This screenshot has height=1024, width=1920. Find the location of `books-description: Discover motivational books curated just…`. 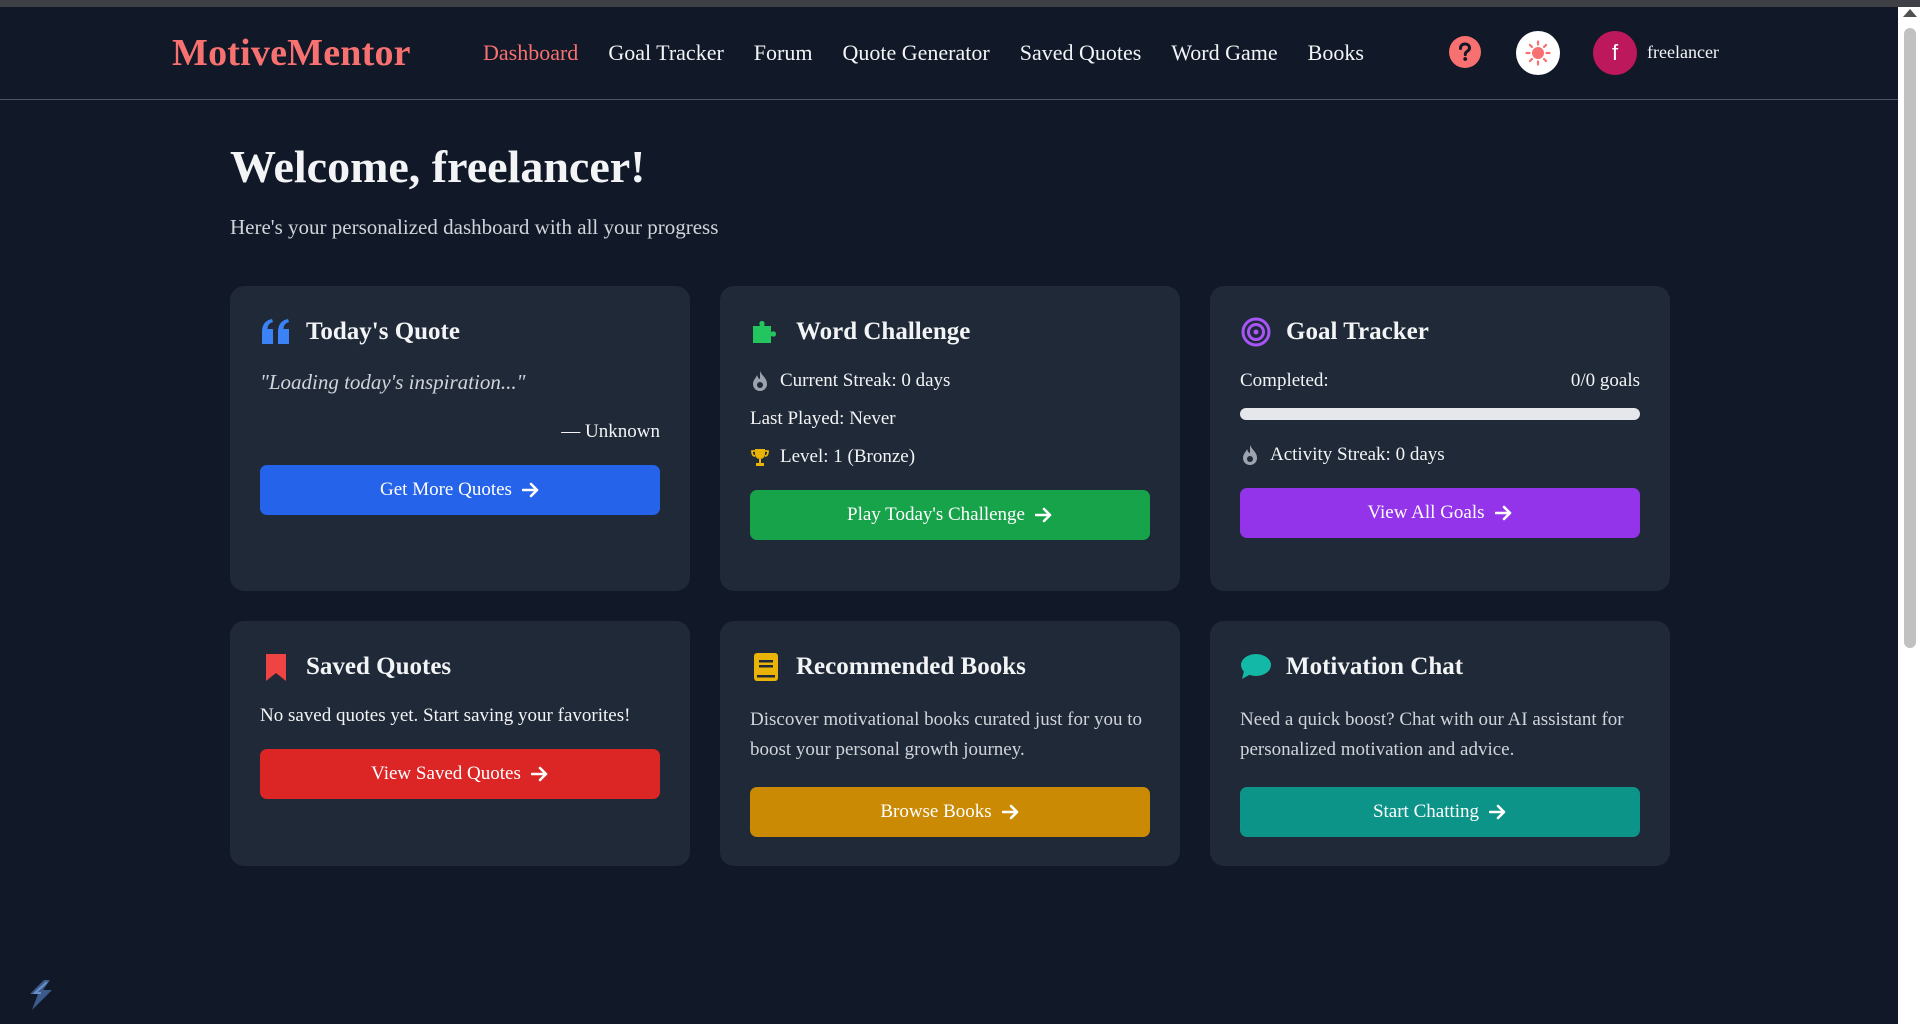

books-description: Discover motivational books curated just… is located at coordinates (946, 734).